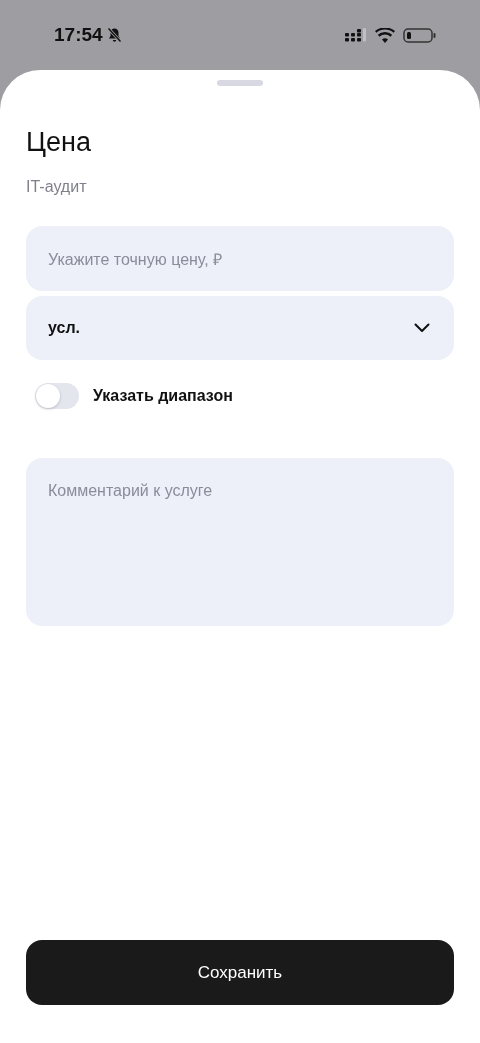 The width and height of the screenshot is (480, 1043). Describe the element at coordinates (385, 35) in the screenshot. I see `wifi-icon` at that location.